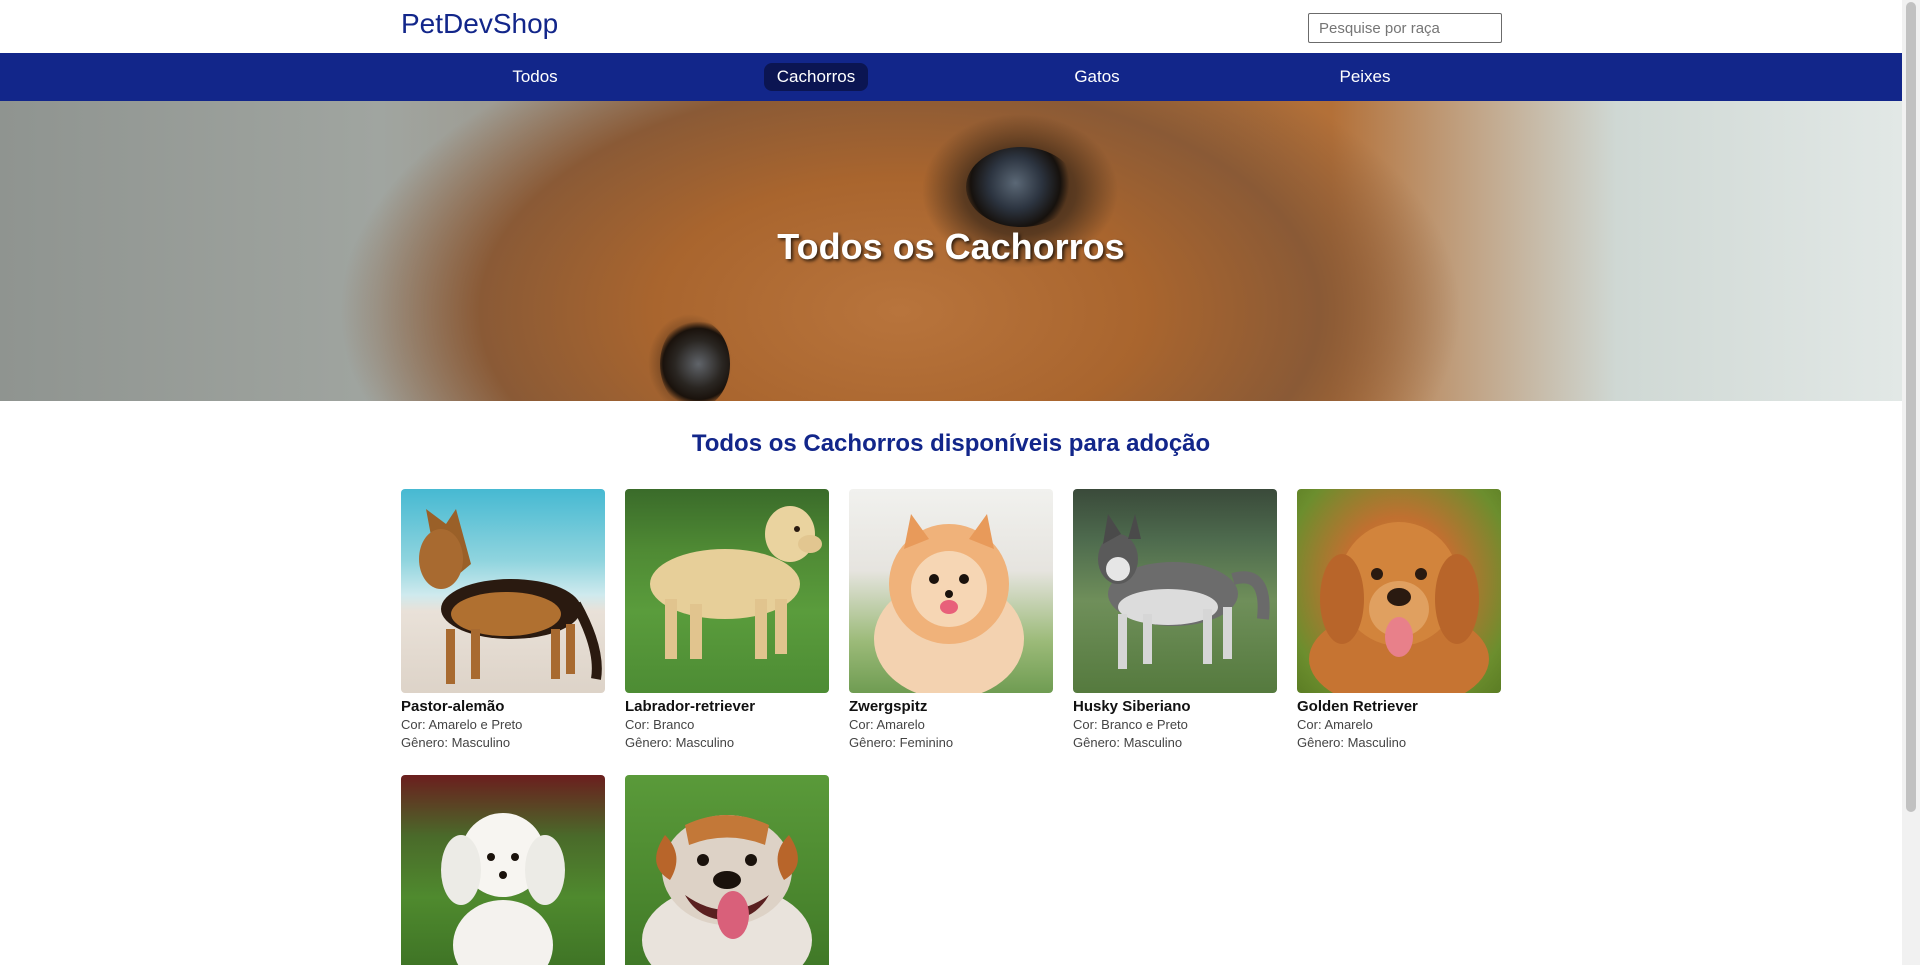 The height and width of the screenshot is (965, 1920). Describe the element at coordinates (951, 77) in the screenshot. I see `navbar: Todos Cachorros Gatos Peixes` at that location.